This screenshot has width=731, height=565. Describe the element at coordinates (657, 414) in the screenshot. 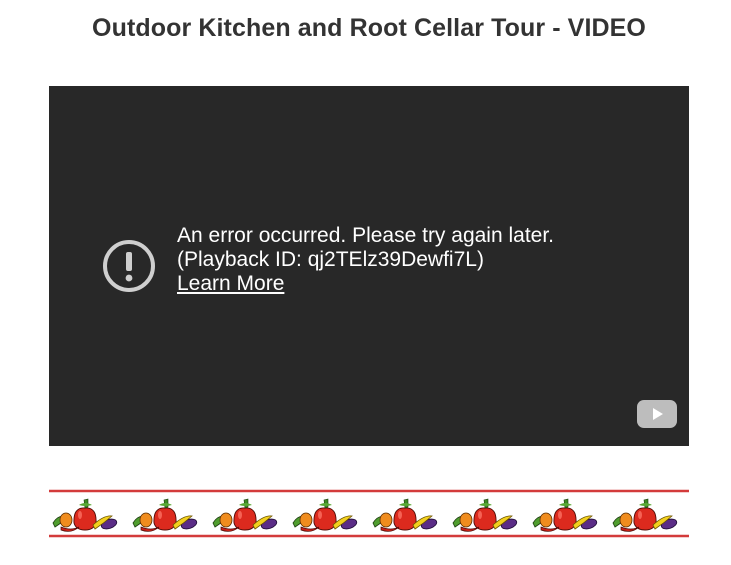

I see `youtube-logo-icon` at that location.